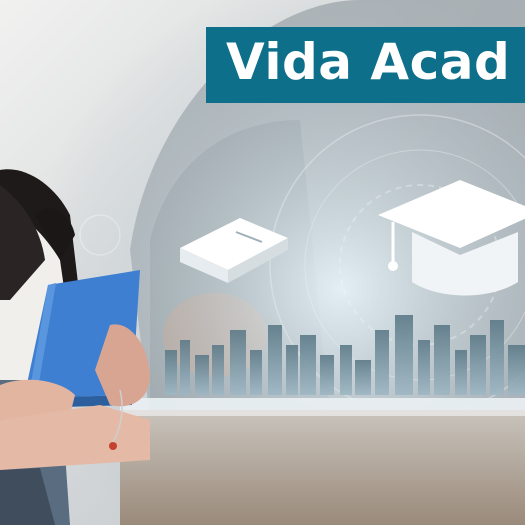 The height and width of the screenshot is (525, 525). What do you see at coordinates (368, 62) in the screenshot?
I see `banner-title: Vida Acad` at bounding box center [368, 62].